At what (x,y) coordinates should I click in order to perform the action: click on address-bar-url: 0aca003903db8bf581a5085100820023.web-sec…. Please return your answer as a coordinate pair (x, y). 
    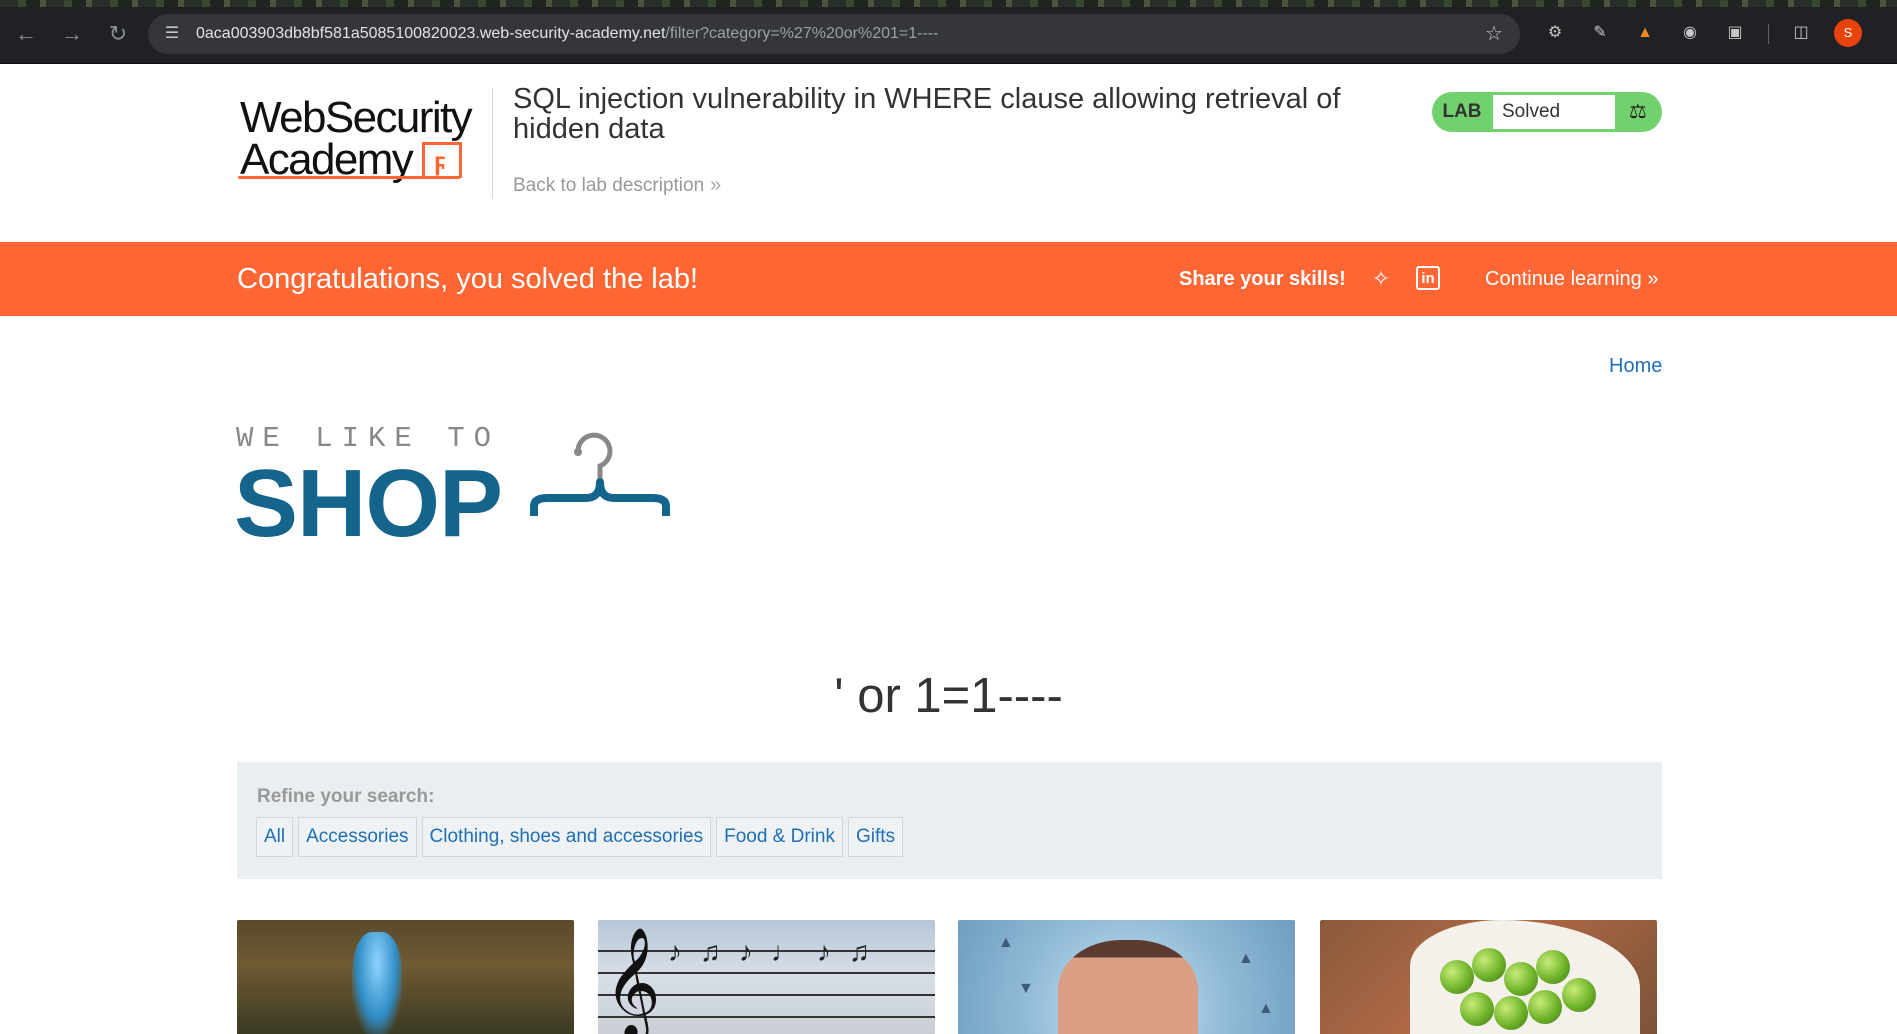
    Looking at the image, I should click on (567, 34).